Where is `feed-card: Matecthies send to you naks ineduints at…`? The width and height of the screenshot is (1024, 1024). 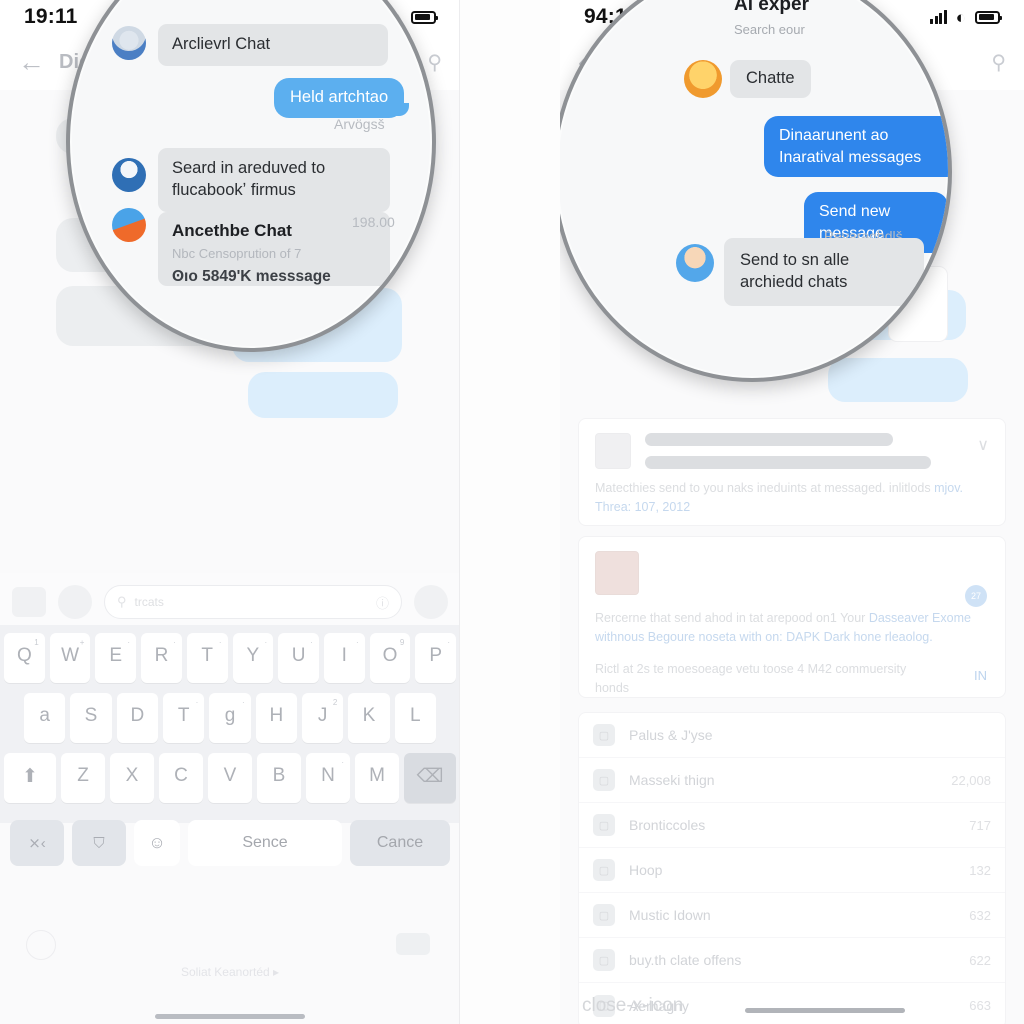 feed-card: Matecthies send to you naks ineduints at… is located at coordinates (792, 472).